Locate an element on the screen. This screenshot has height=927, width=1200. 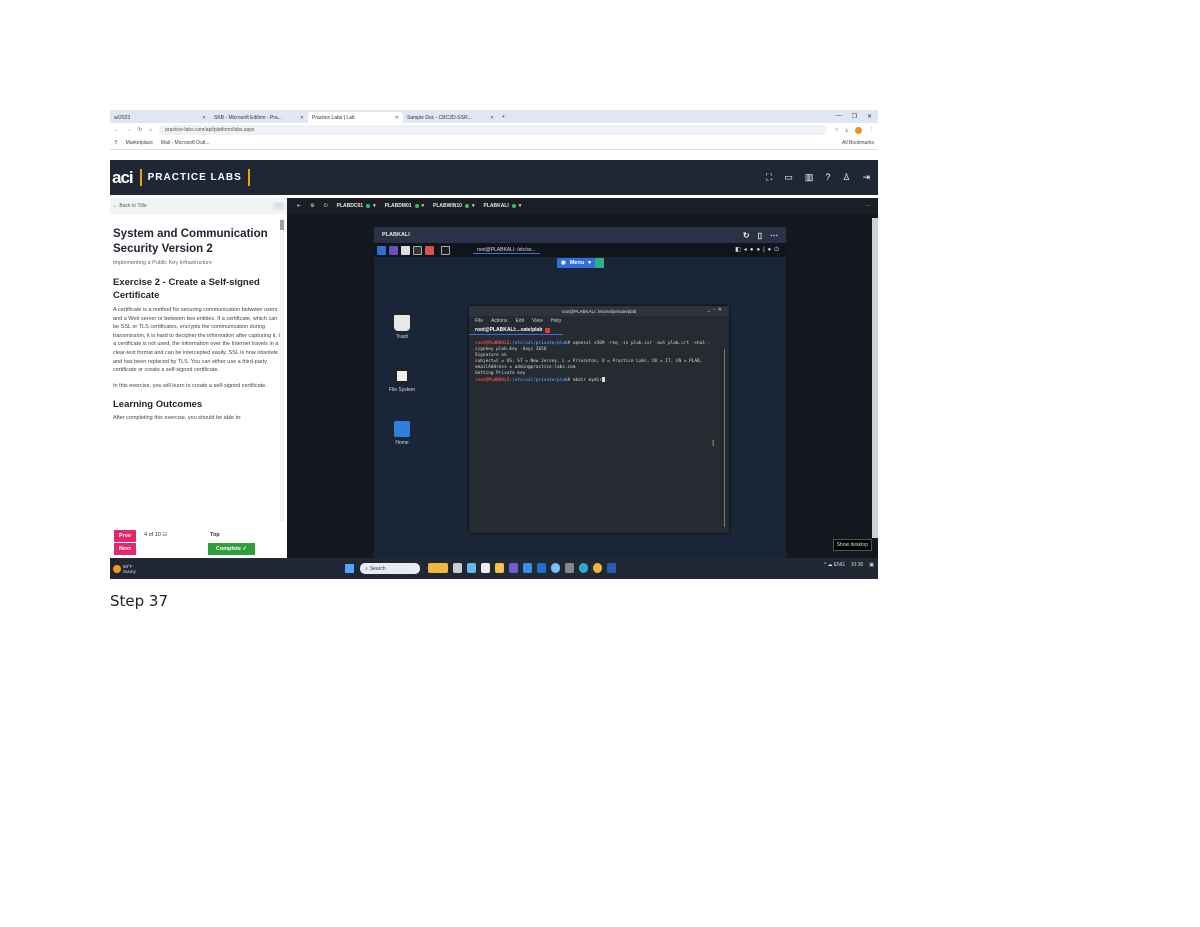
fullscreen-icon: ⛶ is located at coordinates (769, 177).